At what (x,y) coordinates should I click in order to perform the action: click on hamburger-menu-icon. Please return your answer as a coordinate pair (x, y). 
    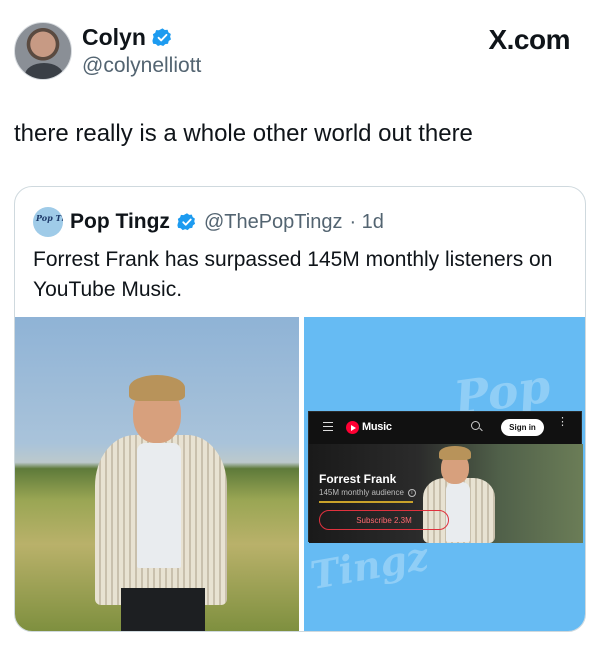
    Looking at the image, I should click on (328, 426).